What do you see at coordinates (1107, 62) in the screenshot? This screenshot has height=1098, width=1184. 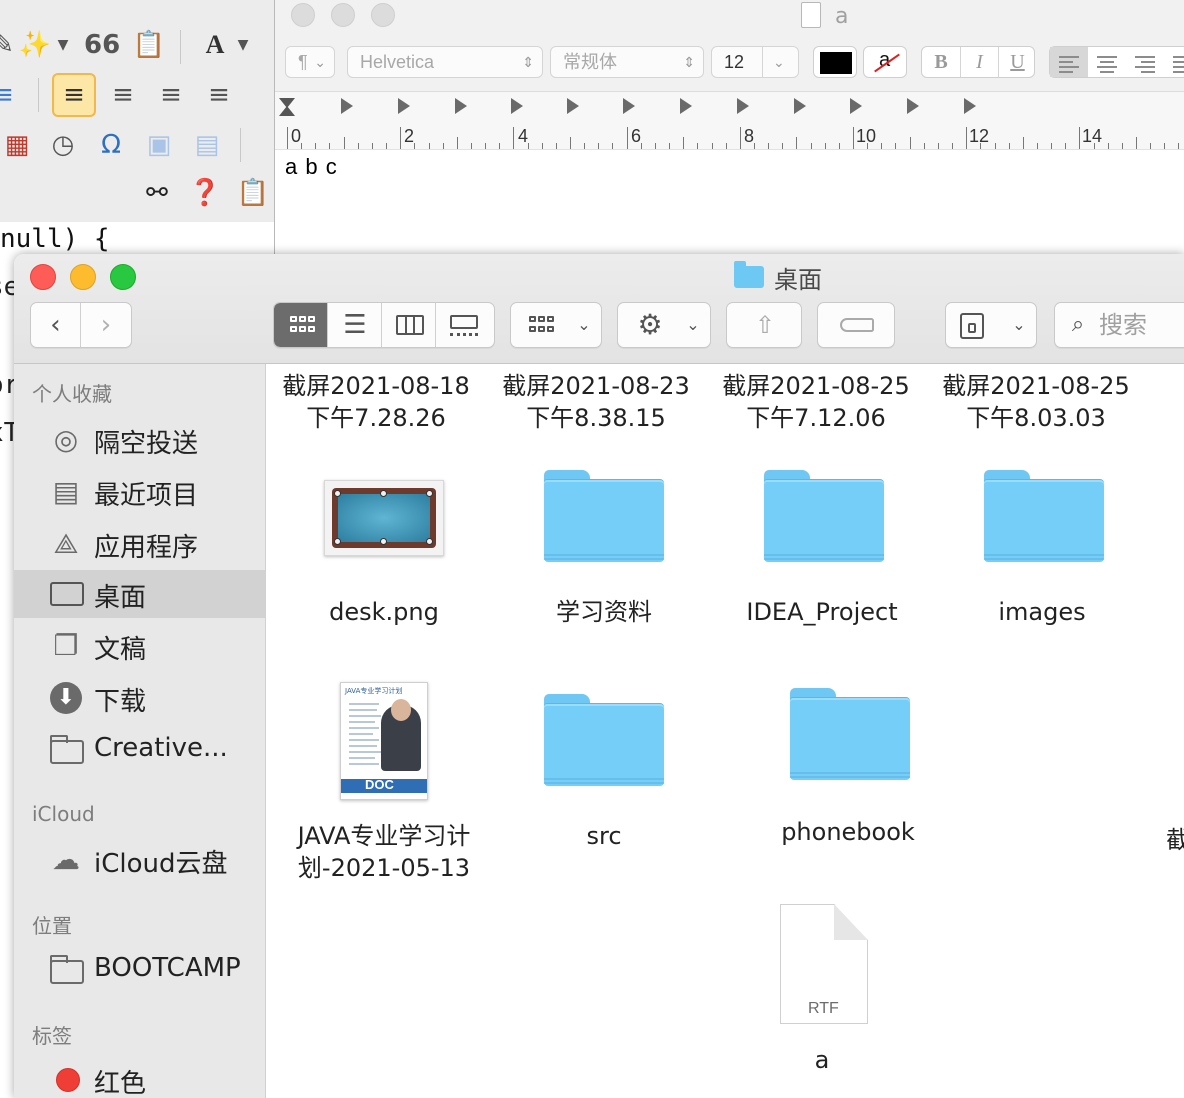 I see `align-center-button` at bounding box center [1107, 62].